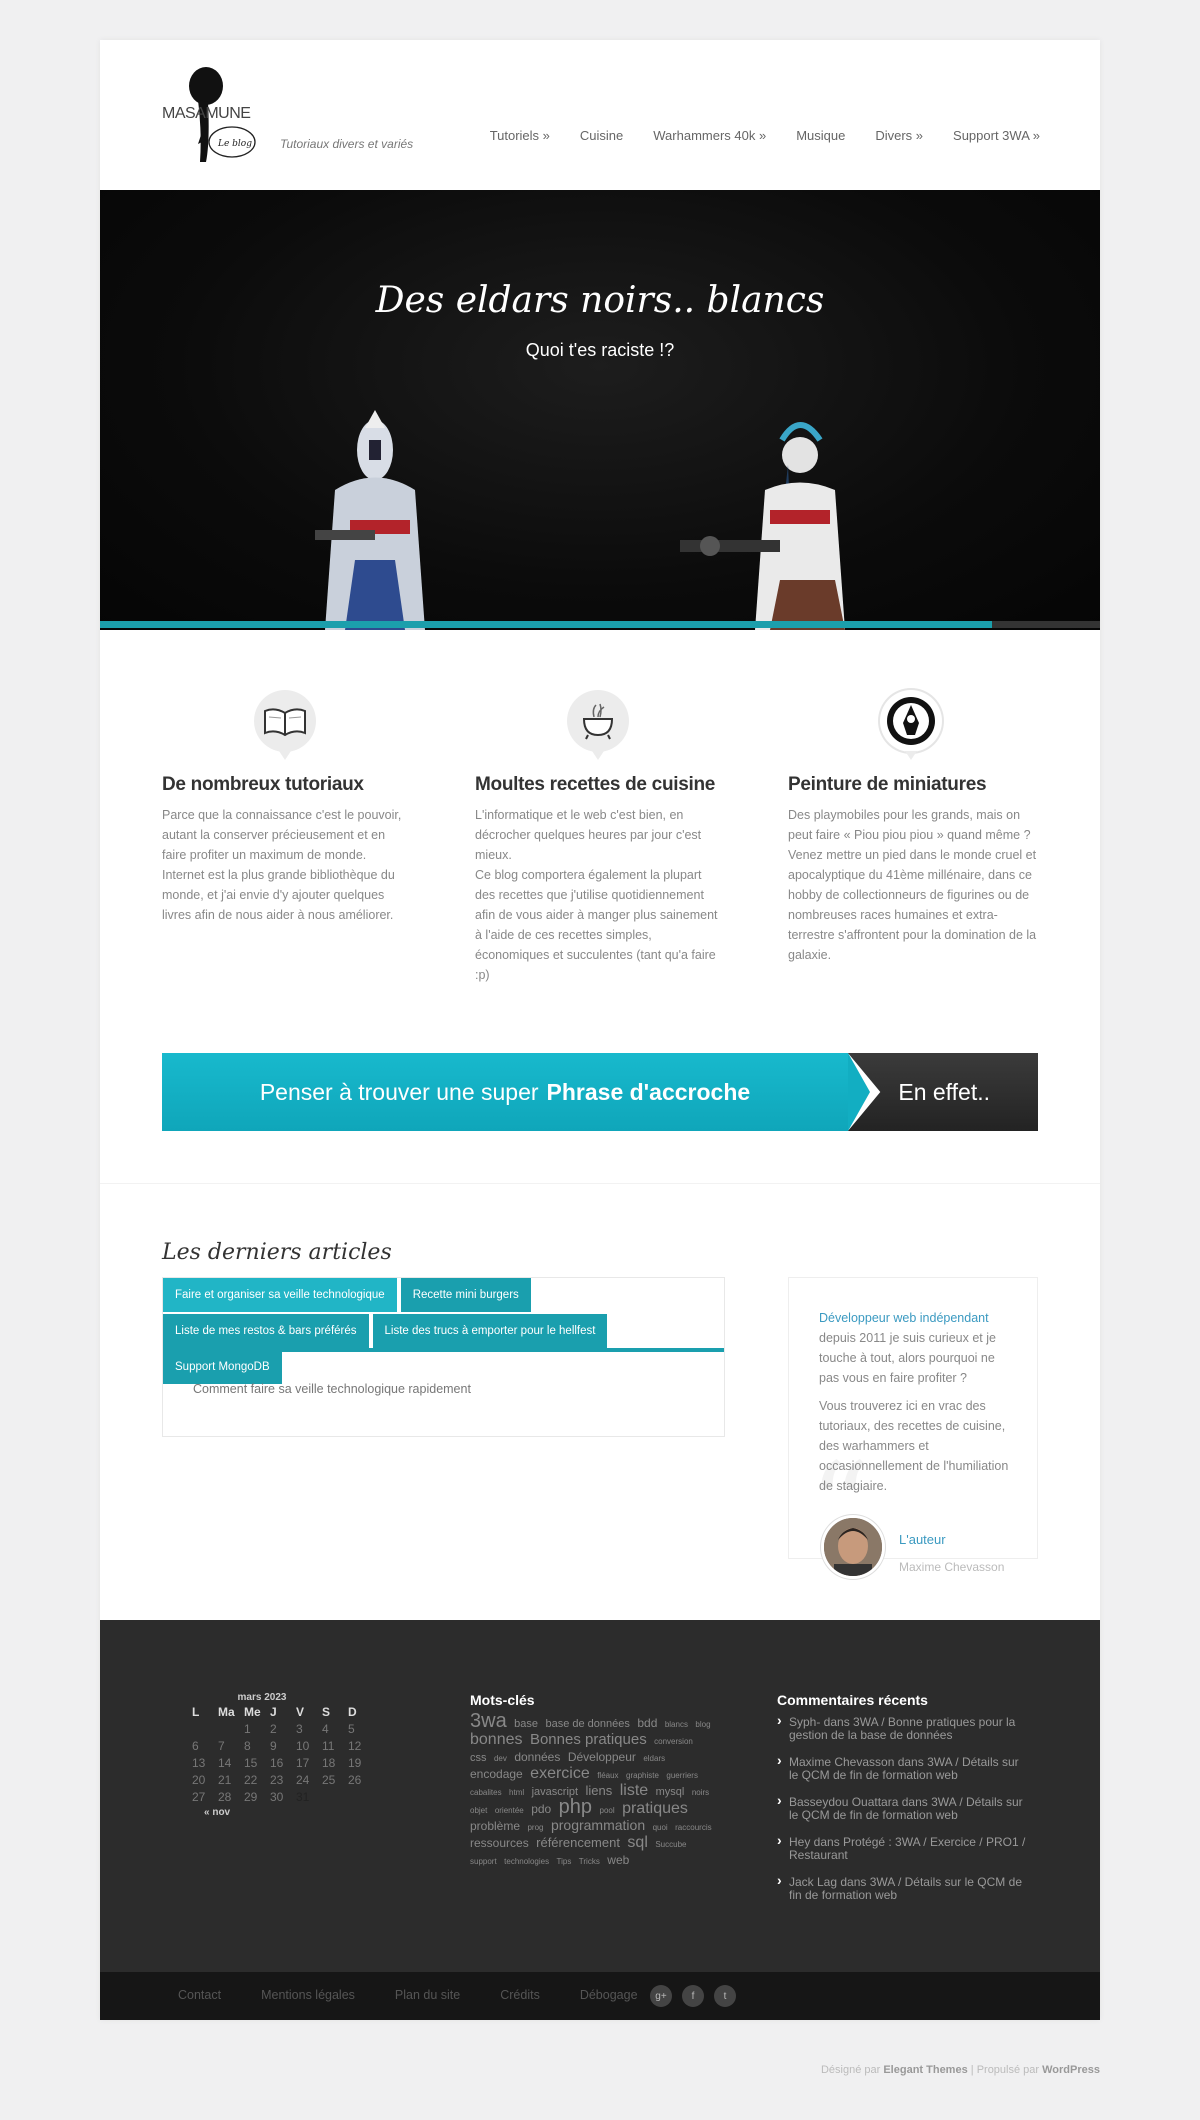  What do you see at coordinates (520, 135) in the screenshot?
I see `nav-item-tutoriels: Tutoriels »` at bounding box center [520, 135].